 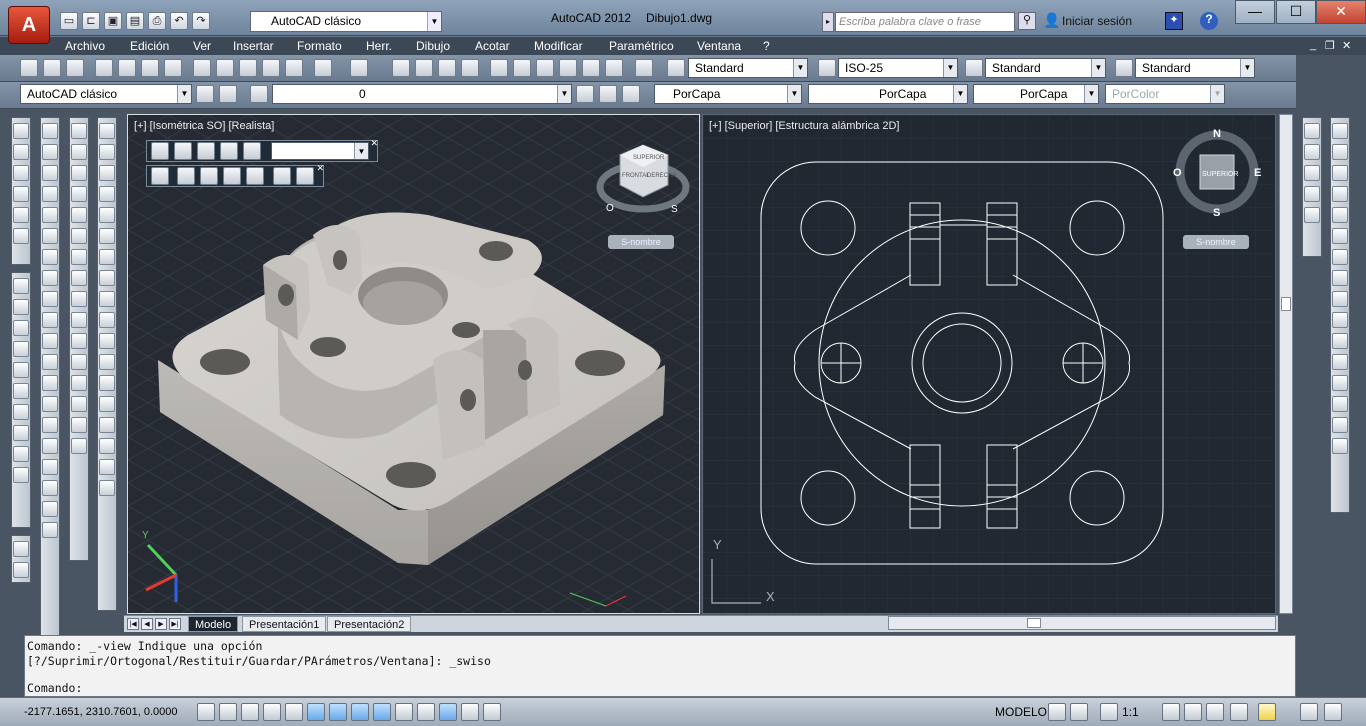 What do you see at coordinates (1124, 68) in the screenshot?
I see `multileader-style-icon` at bounding box center [1124, 68].